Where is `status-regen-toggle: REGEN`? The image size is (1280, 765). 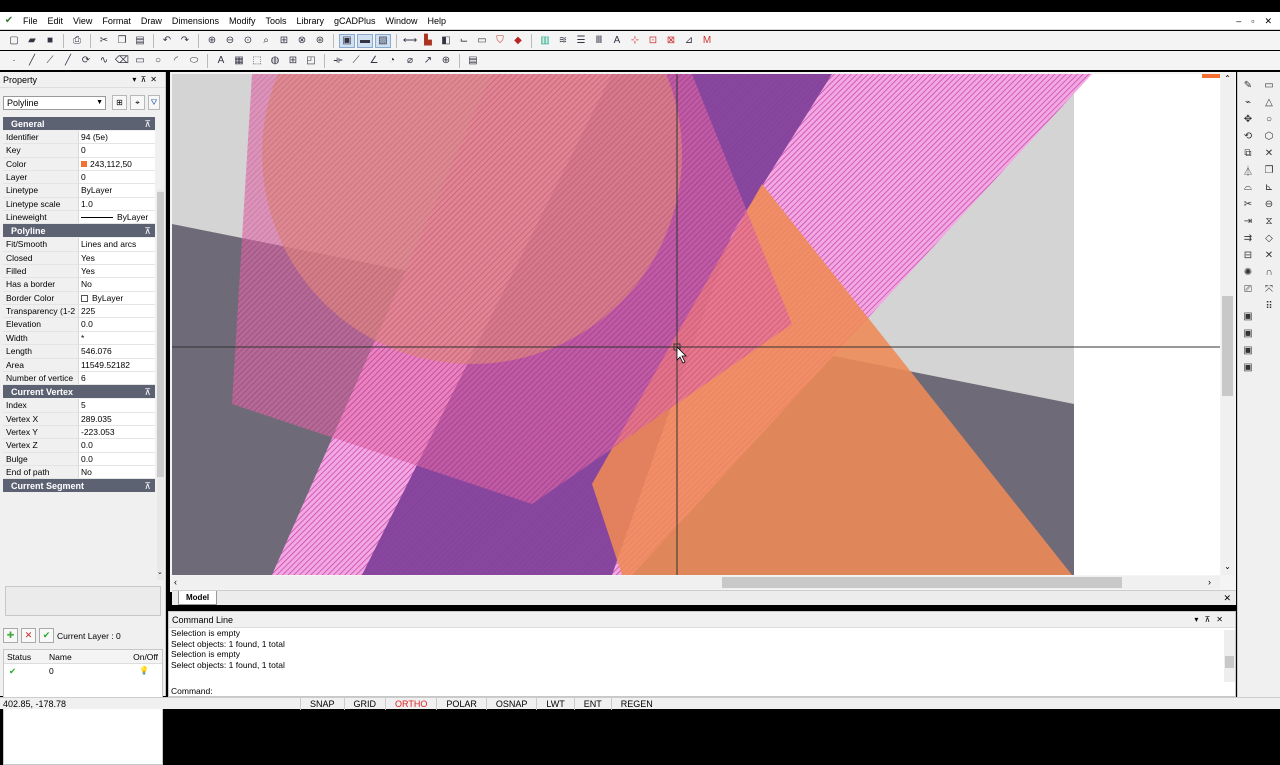 status-regen-toggle: REGEN is located at coordinates (636, 703).